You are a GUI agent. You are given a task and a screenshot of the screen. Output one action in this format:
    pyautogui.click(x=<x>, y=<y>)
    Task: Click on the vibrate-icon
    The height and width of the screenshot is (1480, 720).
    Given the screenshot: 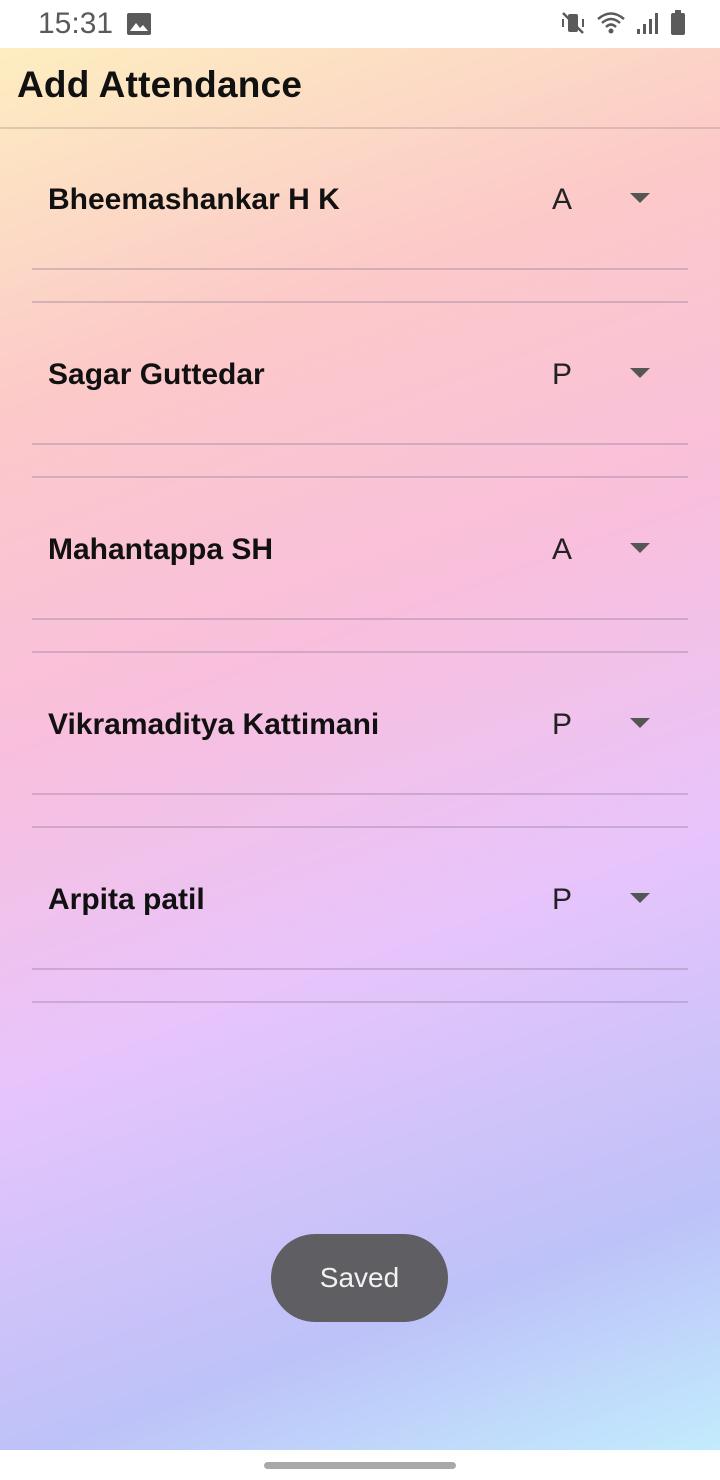 What is the action you would take?
    pyautogui.click(x=573, y=25)
    